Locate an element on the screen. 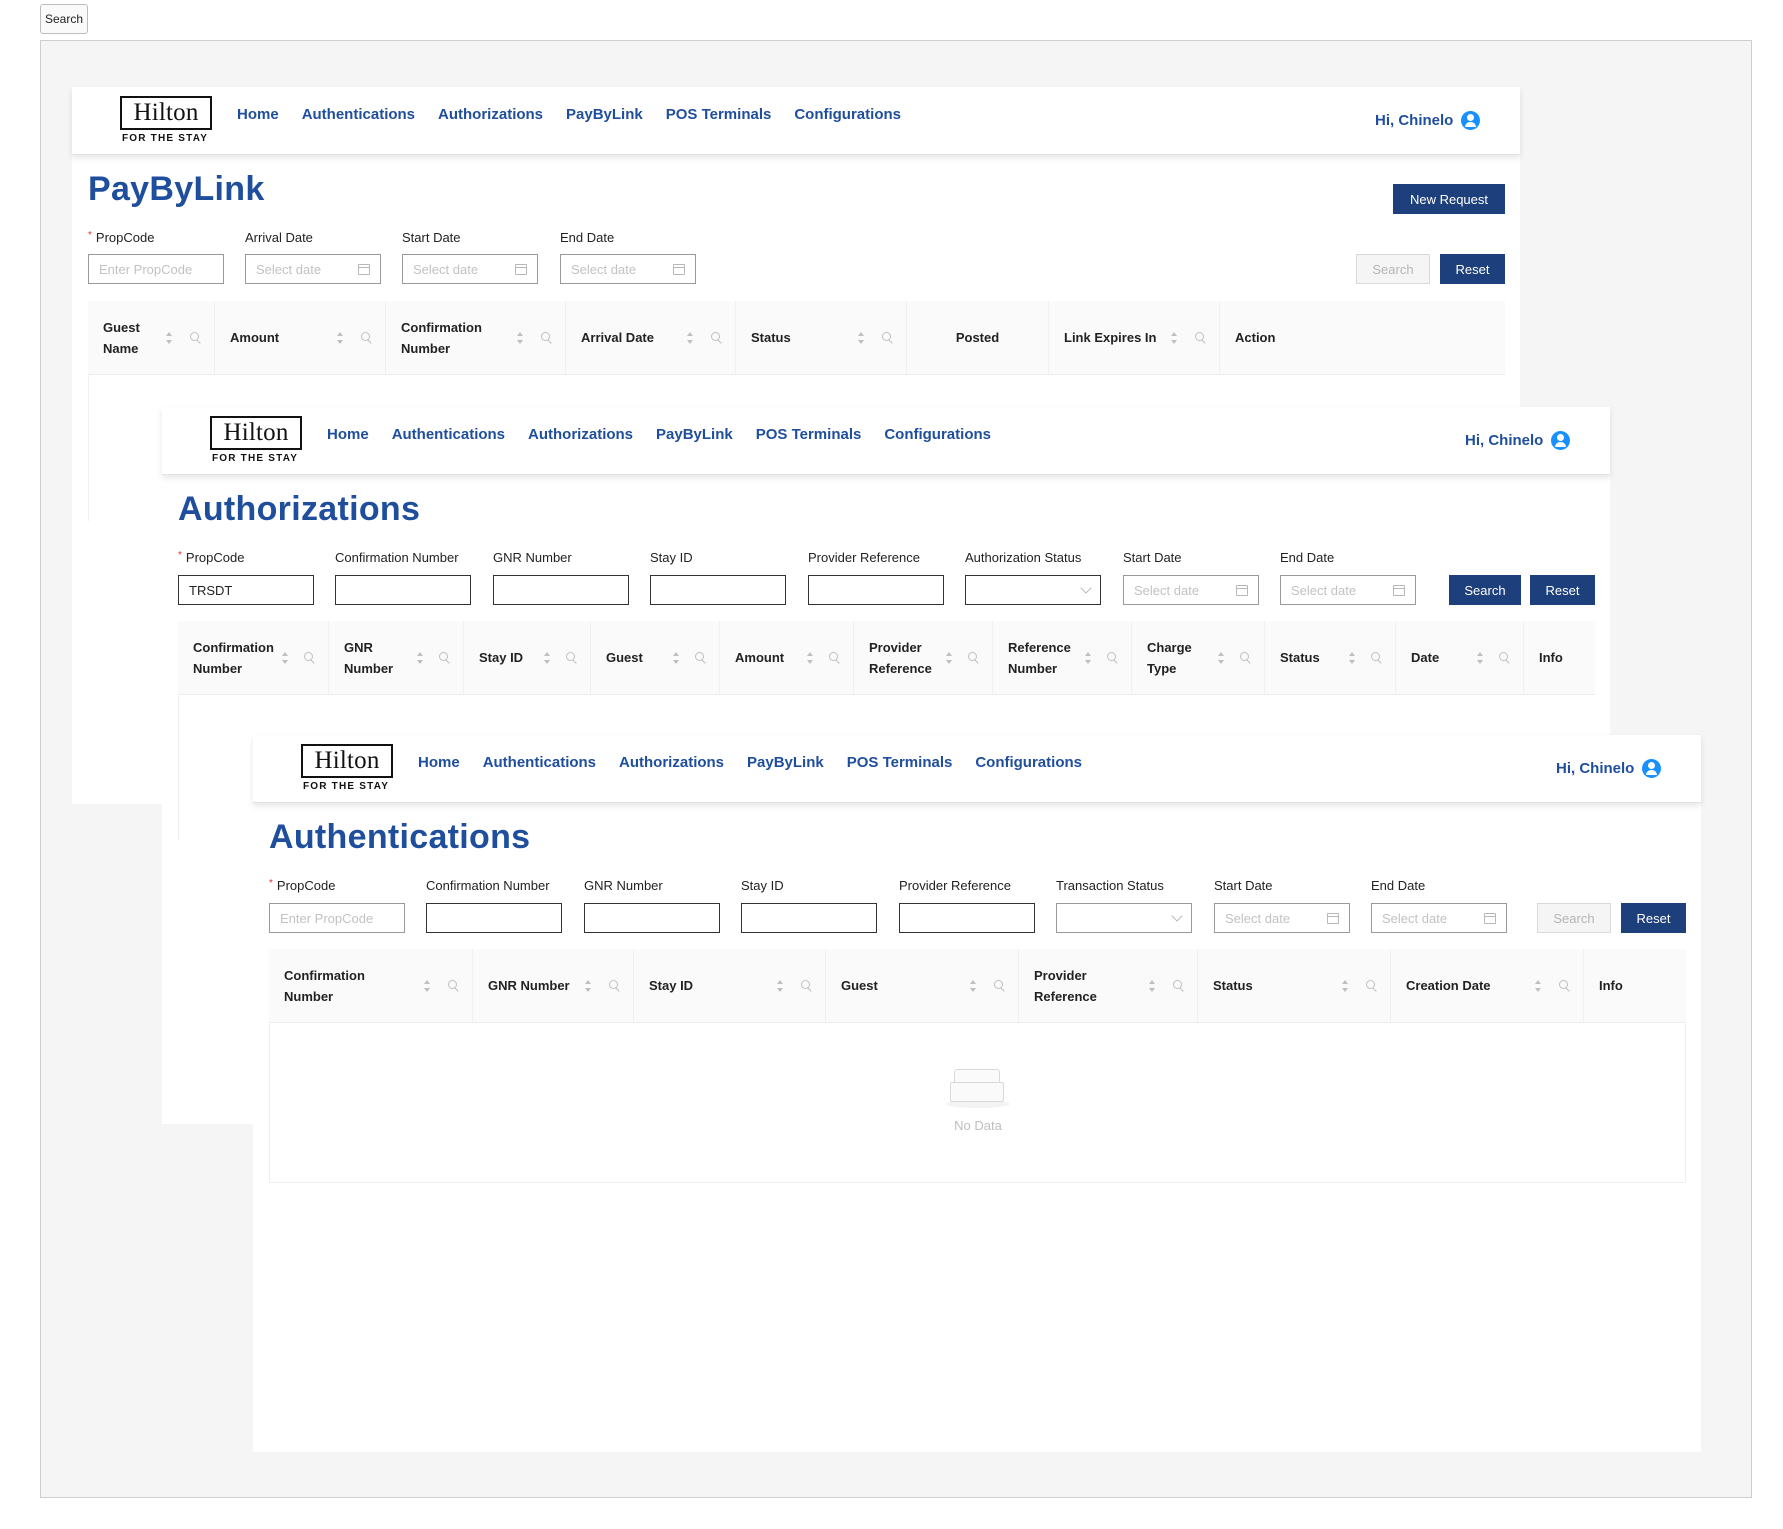 The height and width of the screenshot is (1529, 1783). provider-reference-input is located at coordinates (967, 918).